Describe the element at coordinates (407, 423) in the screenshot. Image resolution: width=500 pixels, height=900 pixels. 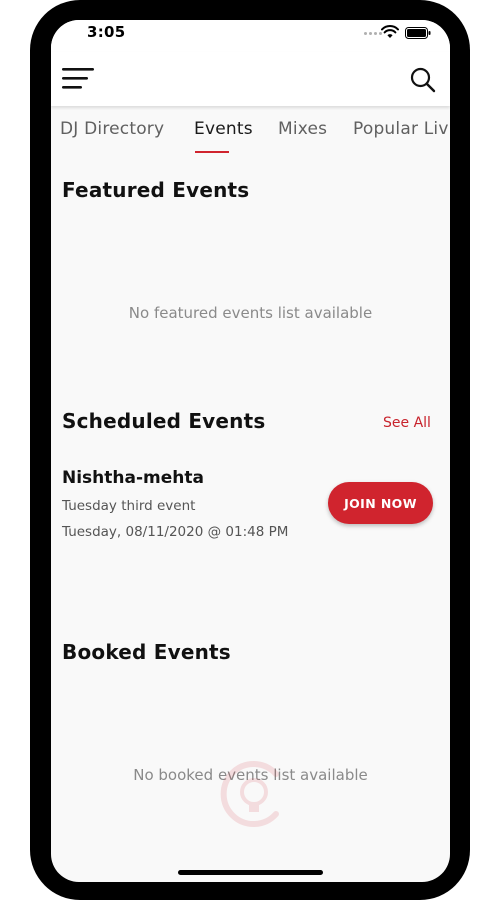
I see `see-all-link: See All` at that location.